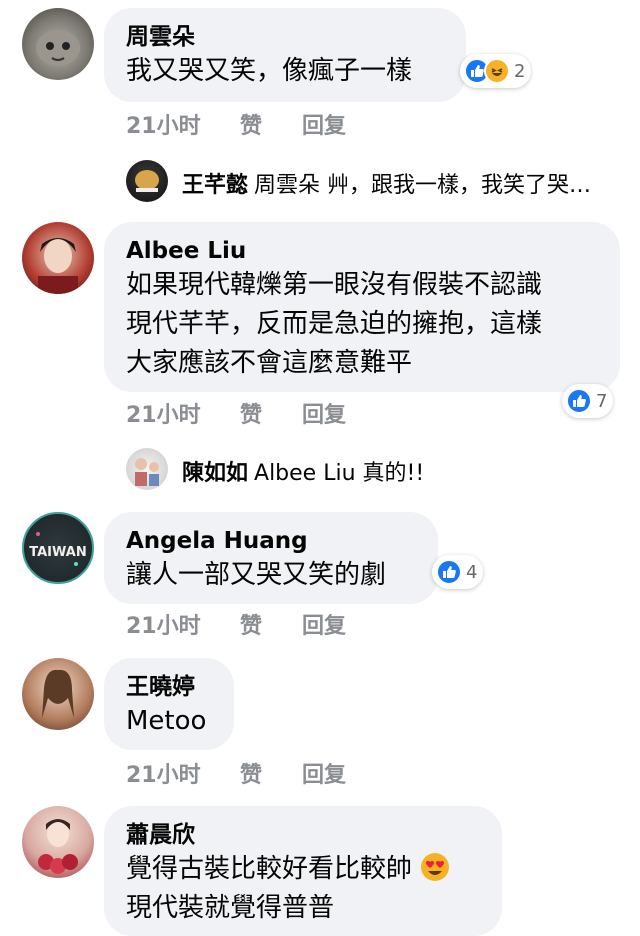 This screenshot has width=640, height=936. I want to click on reaction-summary: 4, so click(458, 572).